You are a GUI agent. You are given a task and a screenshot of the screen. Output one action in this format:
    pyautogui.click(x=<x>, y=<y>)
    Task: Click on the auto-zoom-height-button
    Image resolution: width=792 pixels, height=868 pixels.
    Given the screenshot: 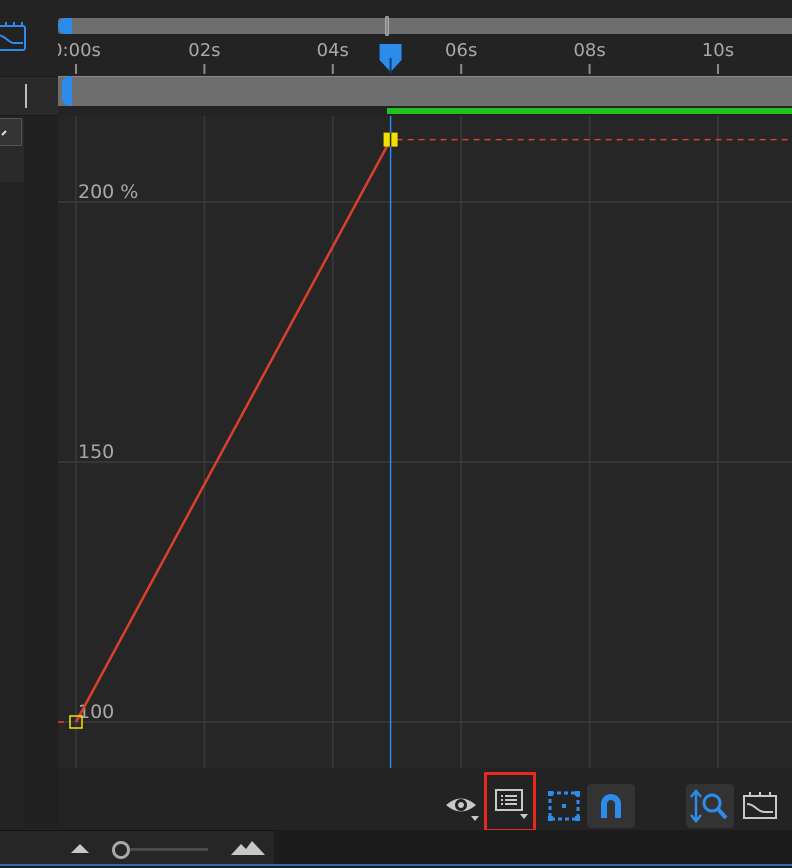 What is the action you would take?
    pyautogui.click(x=710, y=806)
    